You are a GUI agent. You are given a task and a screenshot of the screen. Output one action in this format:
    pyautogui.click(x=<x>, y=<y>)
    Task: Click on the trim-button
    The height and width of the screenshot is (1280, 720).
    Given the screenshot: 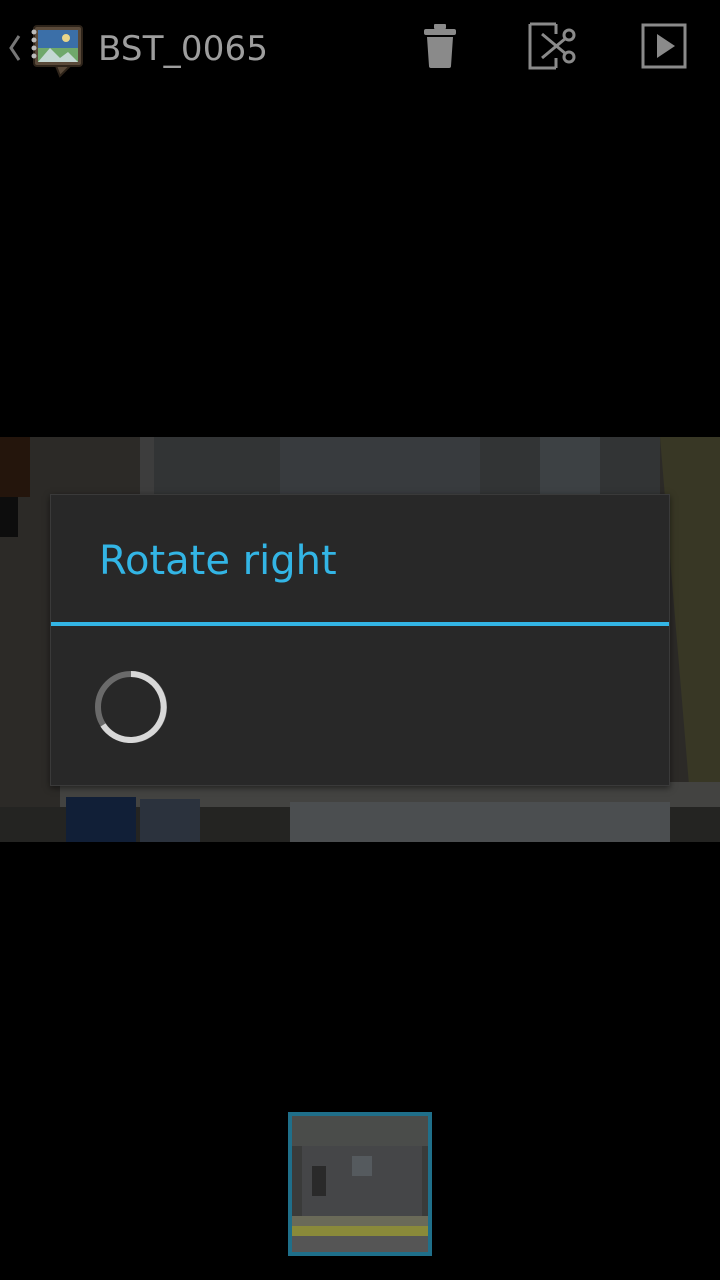 What is the action you would take?
    pyautogui.click(x=552, y=48)
    